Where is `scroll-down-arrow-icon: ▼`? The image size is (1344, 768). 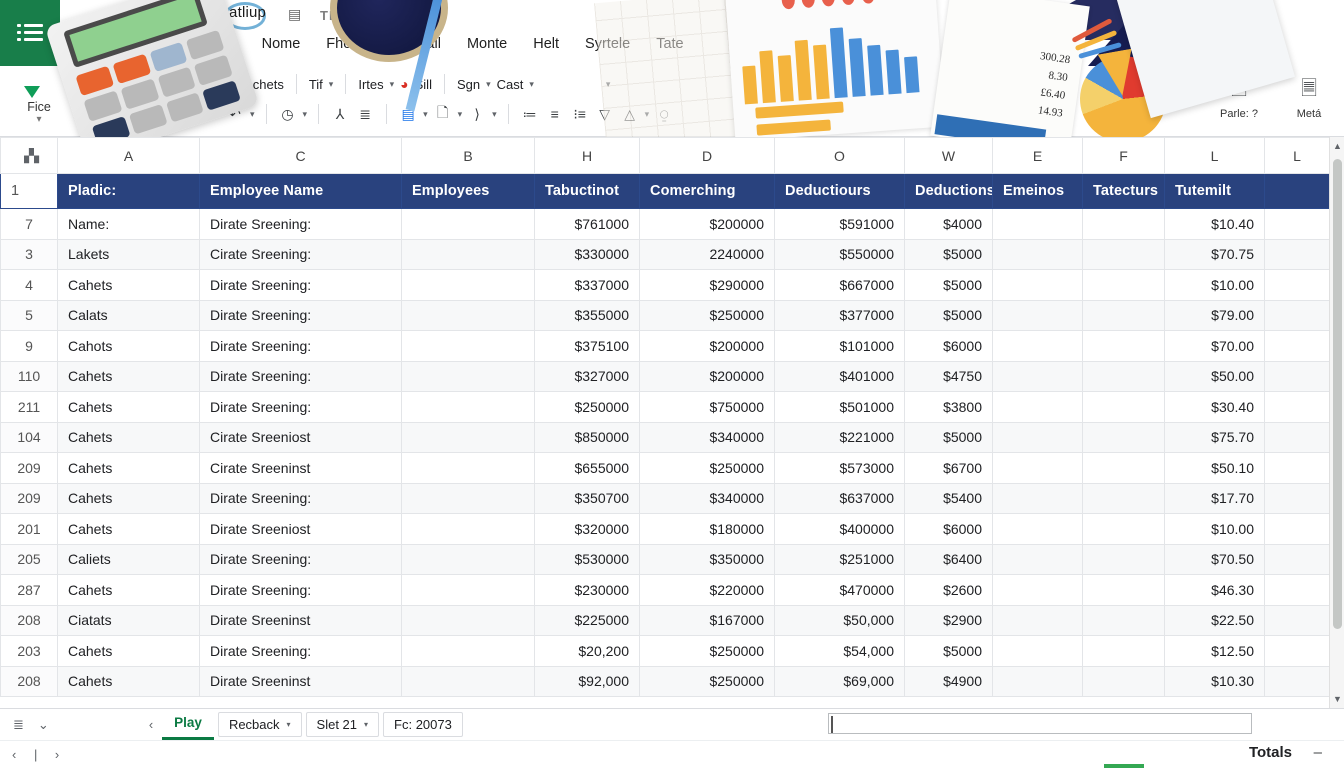 scroll-down-arrow-icon: ▼ is located at coordinates (1337, 699).